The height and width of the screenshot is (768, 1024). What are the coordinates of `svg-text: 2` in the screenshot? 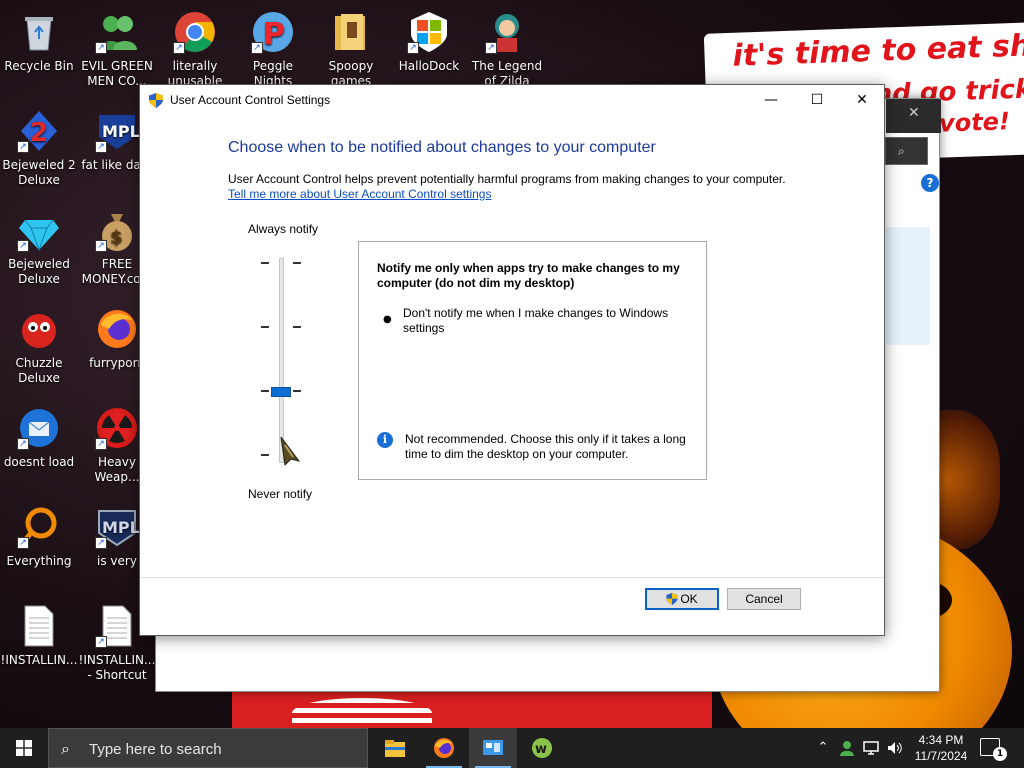 It's located at (39, 133).